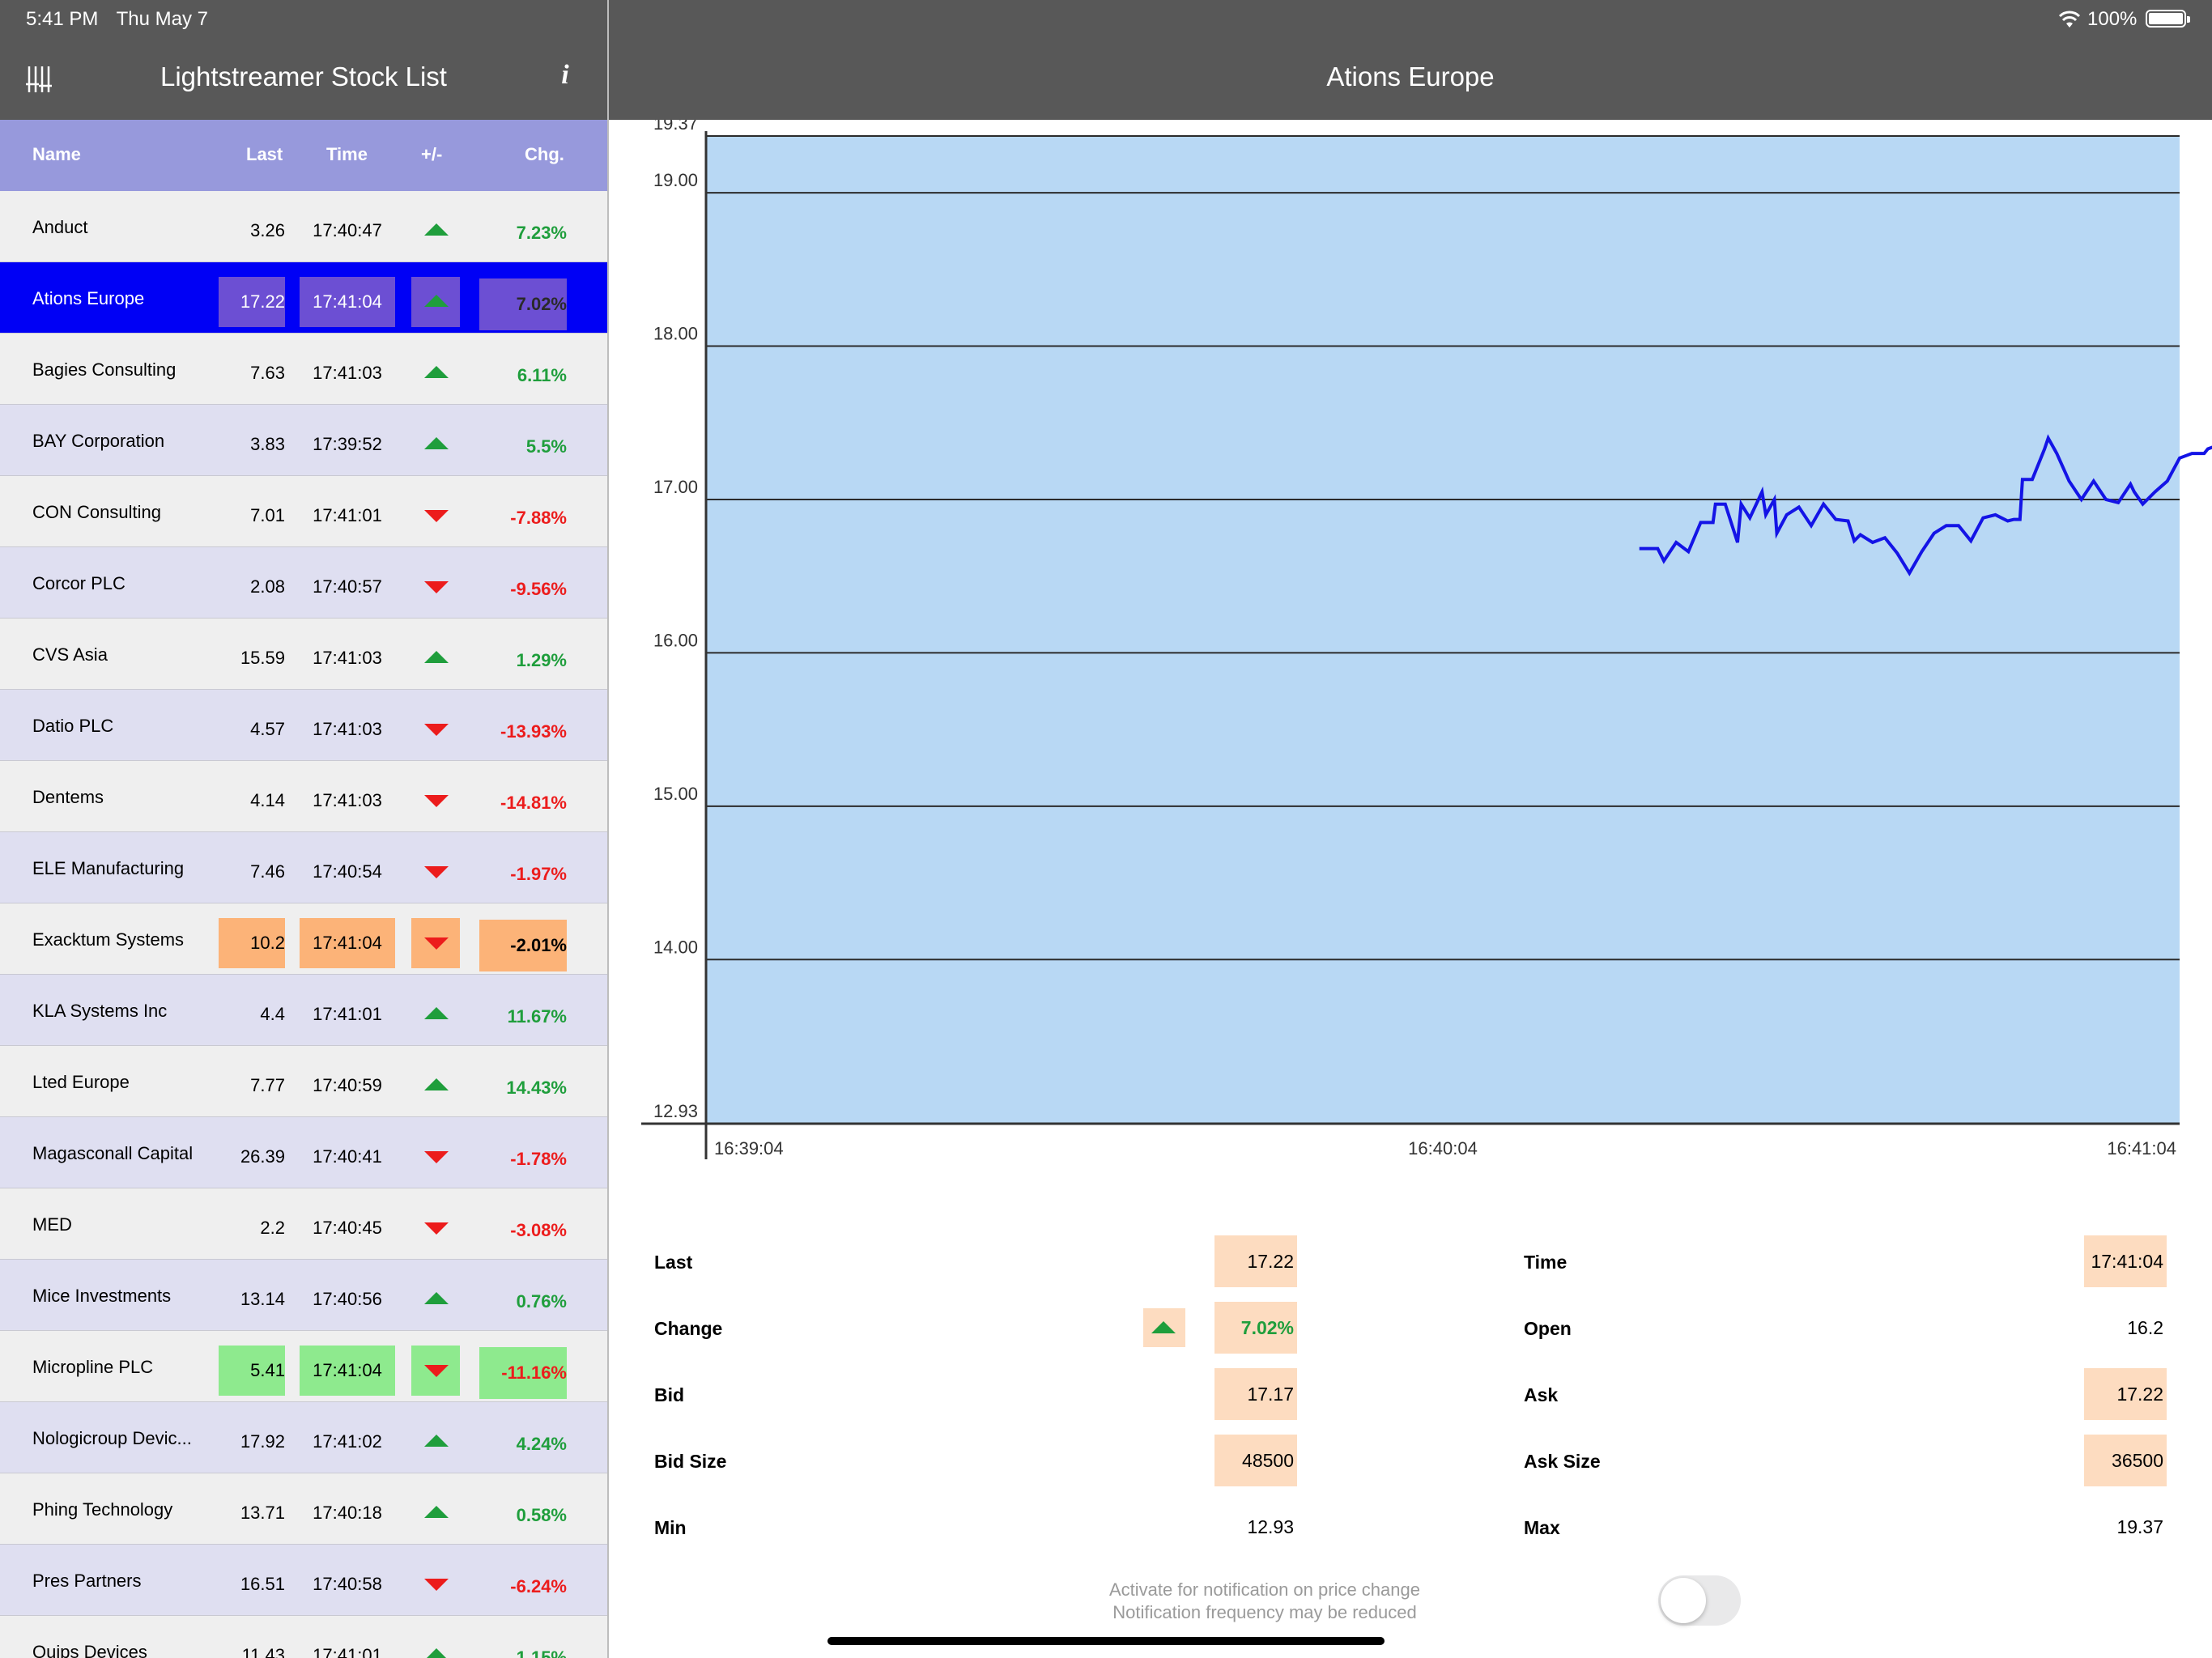  What do you see at coordinates (1255, 1261) in the screenshot?
I see `last-value: 17.22` at bounding box center [1255, 1261].